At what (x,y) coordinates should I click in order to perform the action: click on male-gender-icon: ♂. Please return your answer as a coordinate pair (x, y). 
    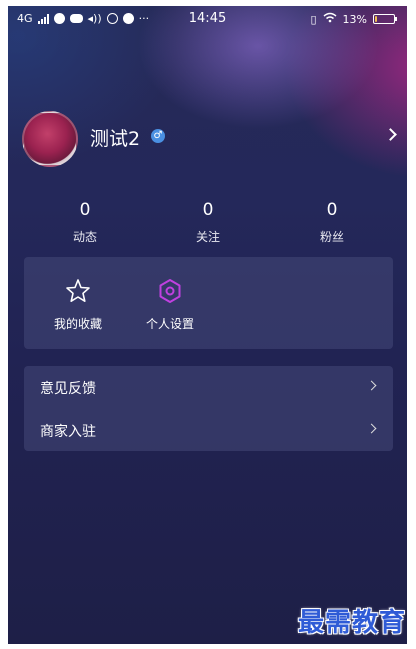
    Looking at the image, I should click on (158, 136).